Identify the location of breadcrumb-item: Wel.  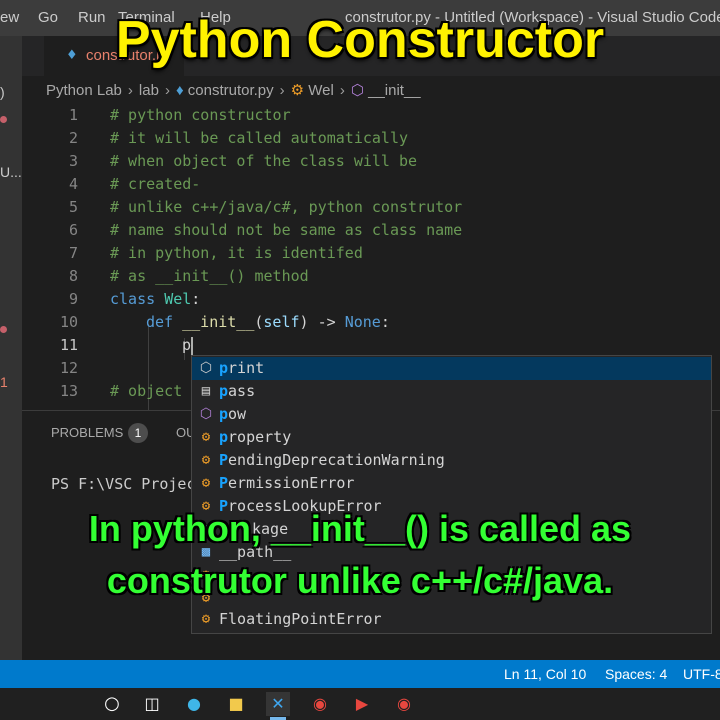
(321, 90).